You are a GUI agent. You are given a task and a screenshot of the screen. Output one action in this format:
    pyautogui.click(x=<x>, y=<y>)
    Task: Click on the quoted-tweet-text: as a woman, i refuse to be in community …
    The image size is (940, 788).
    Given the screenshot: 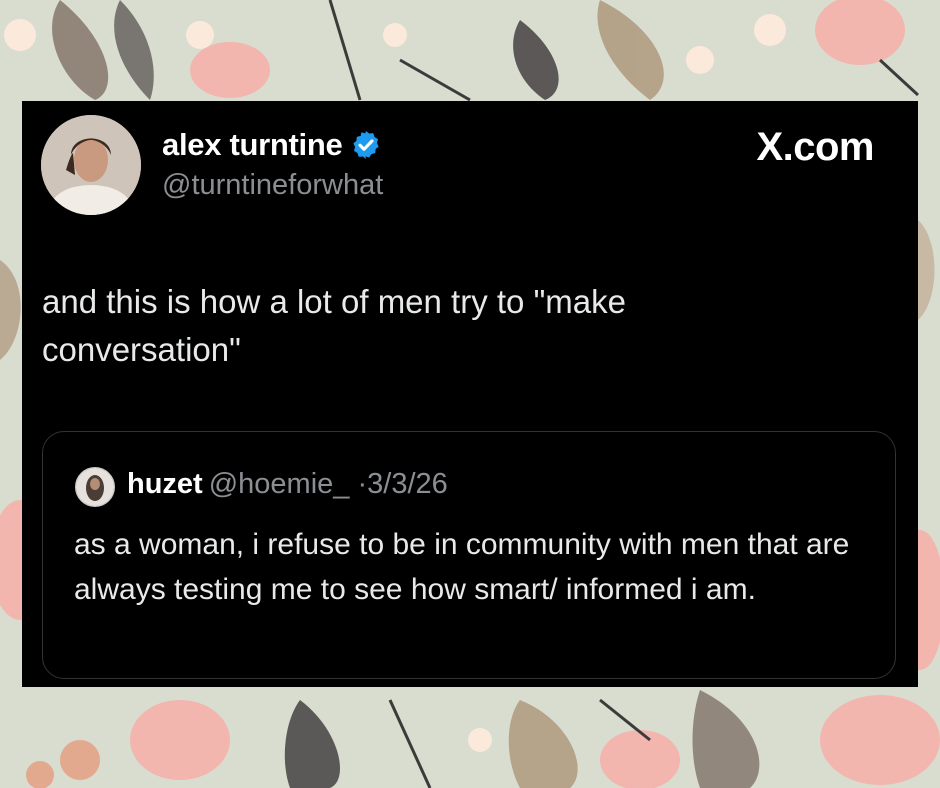 What is the action you would take?
    pyautogui.click(x=462, y=567)
    